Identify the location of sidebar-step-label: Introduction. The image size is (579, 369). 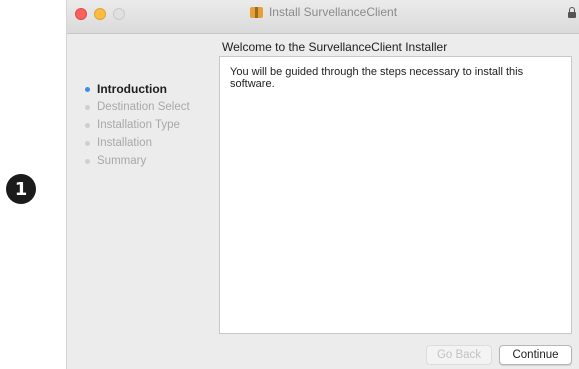
(132, 89).